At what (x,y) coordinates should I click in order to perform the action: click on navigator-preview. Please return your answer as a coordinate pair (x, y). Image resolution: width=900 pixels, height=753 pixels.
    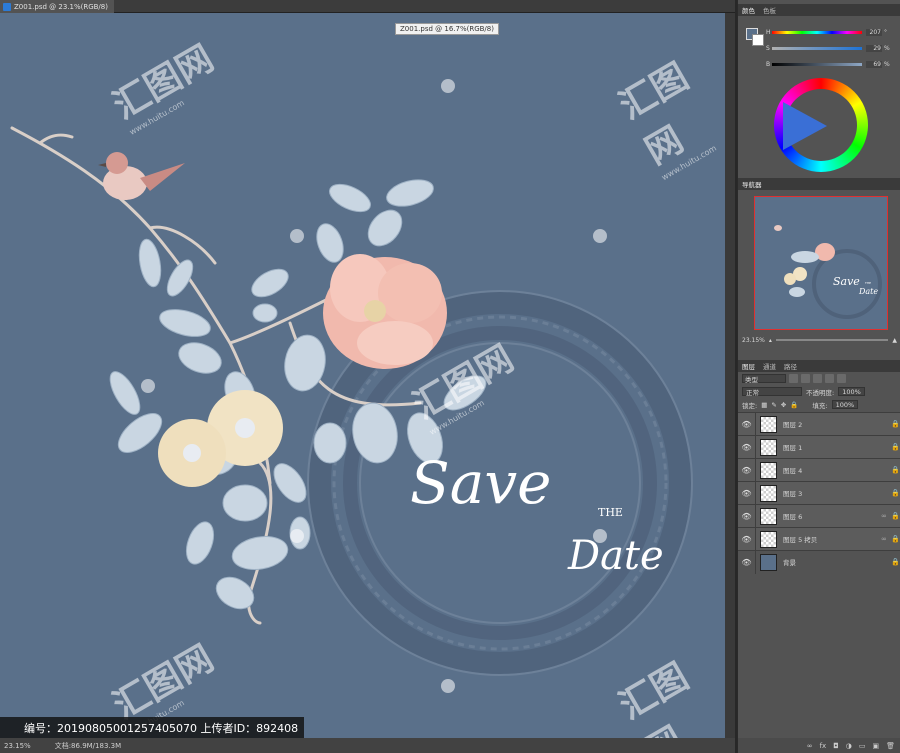
    Looking at the image, I should click on (828, 272).